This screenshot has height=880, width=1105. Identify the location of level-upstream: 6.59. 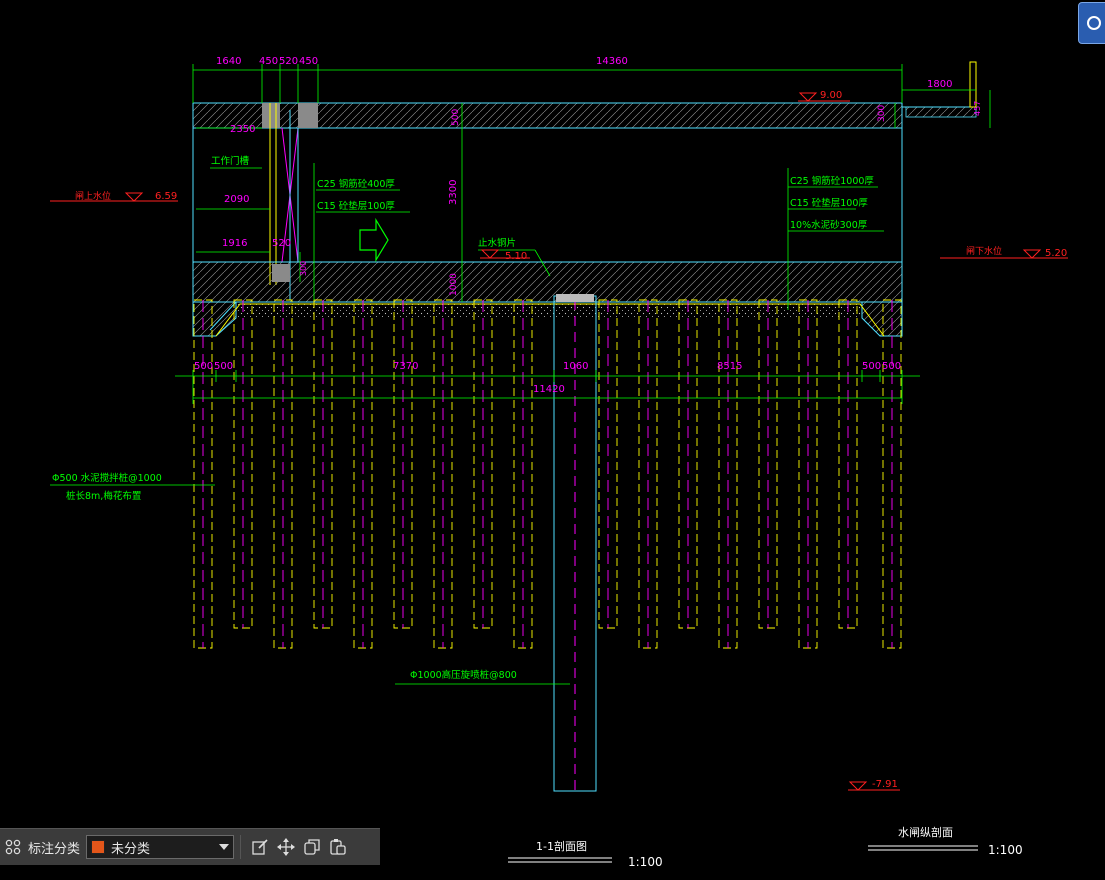
(166, 196).